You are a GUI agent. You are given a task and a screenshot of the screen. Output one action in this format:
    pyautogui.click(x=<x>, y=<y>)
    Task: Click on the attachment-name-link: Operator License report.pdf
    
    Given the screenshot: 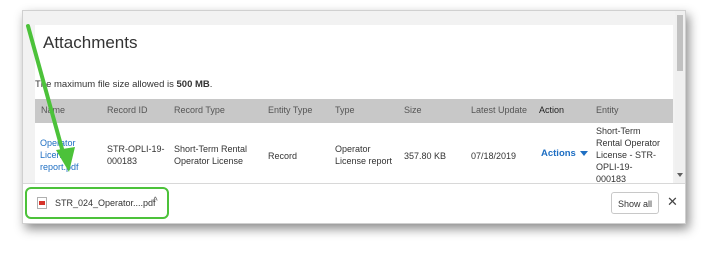 What is the action you would take?
    pyautogui.click(x=59, y=155)
    